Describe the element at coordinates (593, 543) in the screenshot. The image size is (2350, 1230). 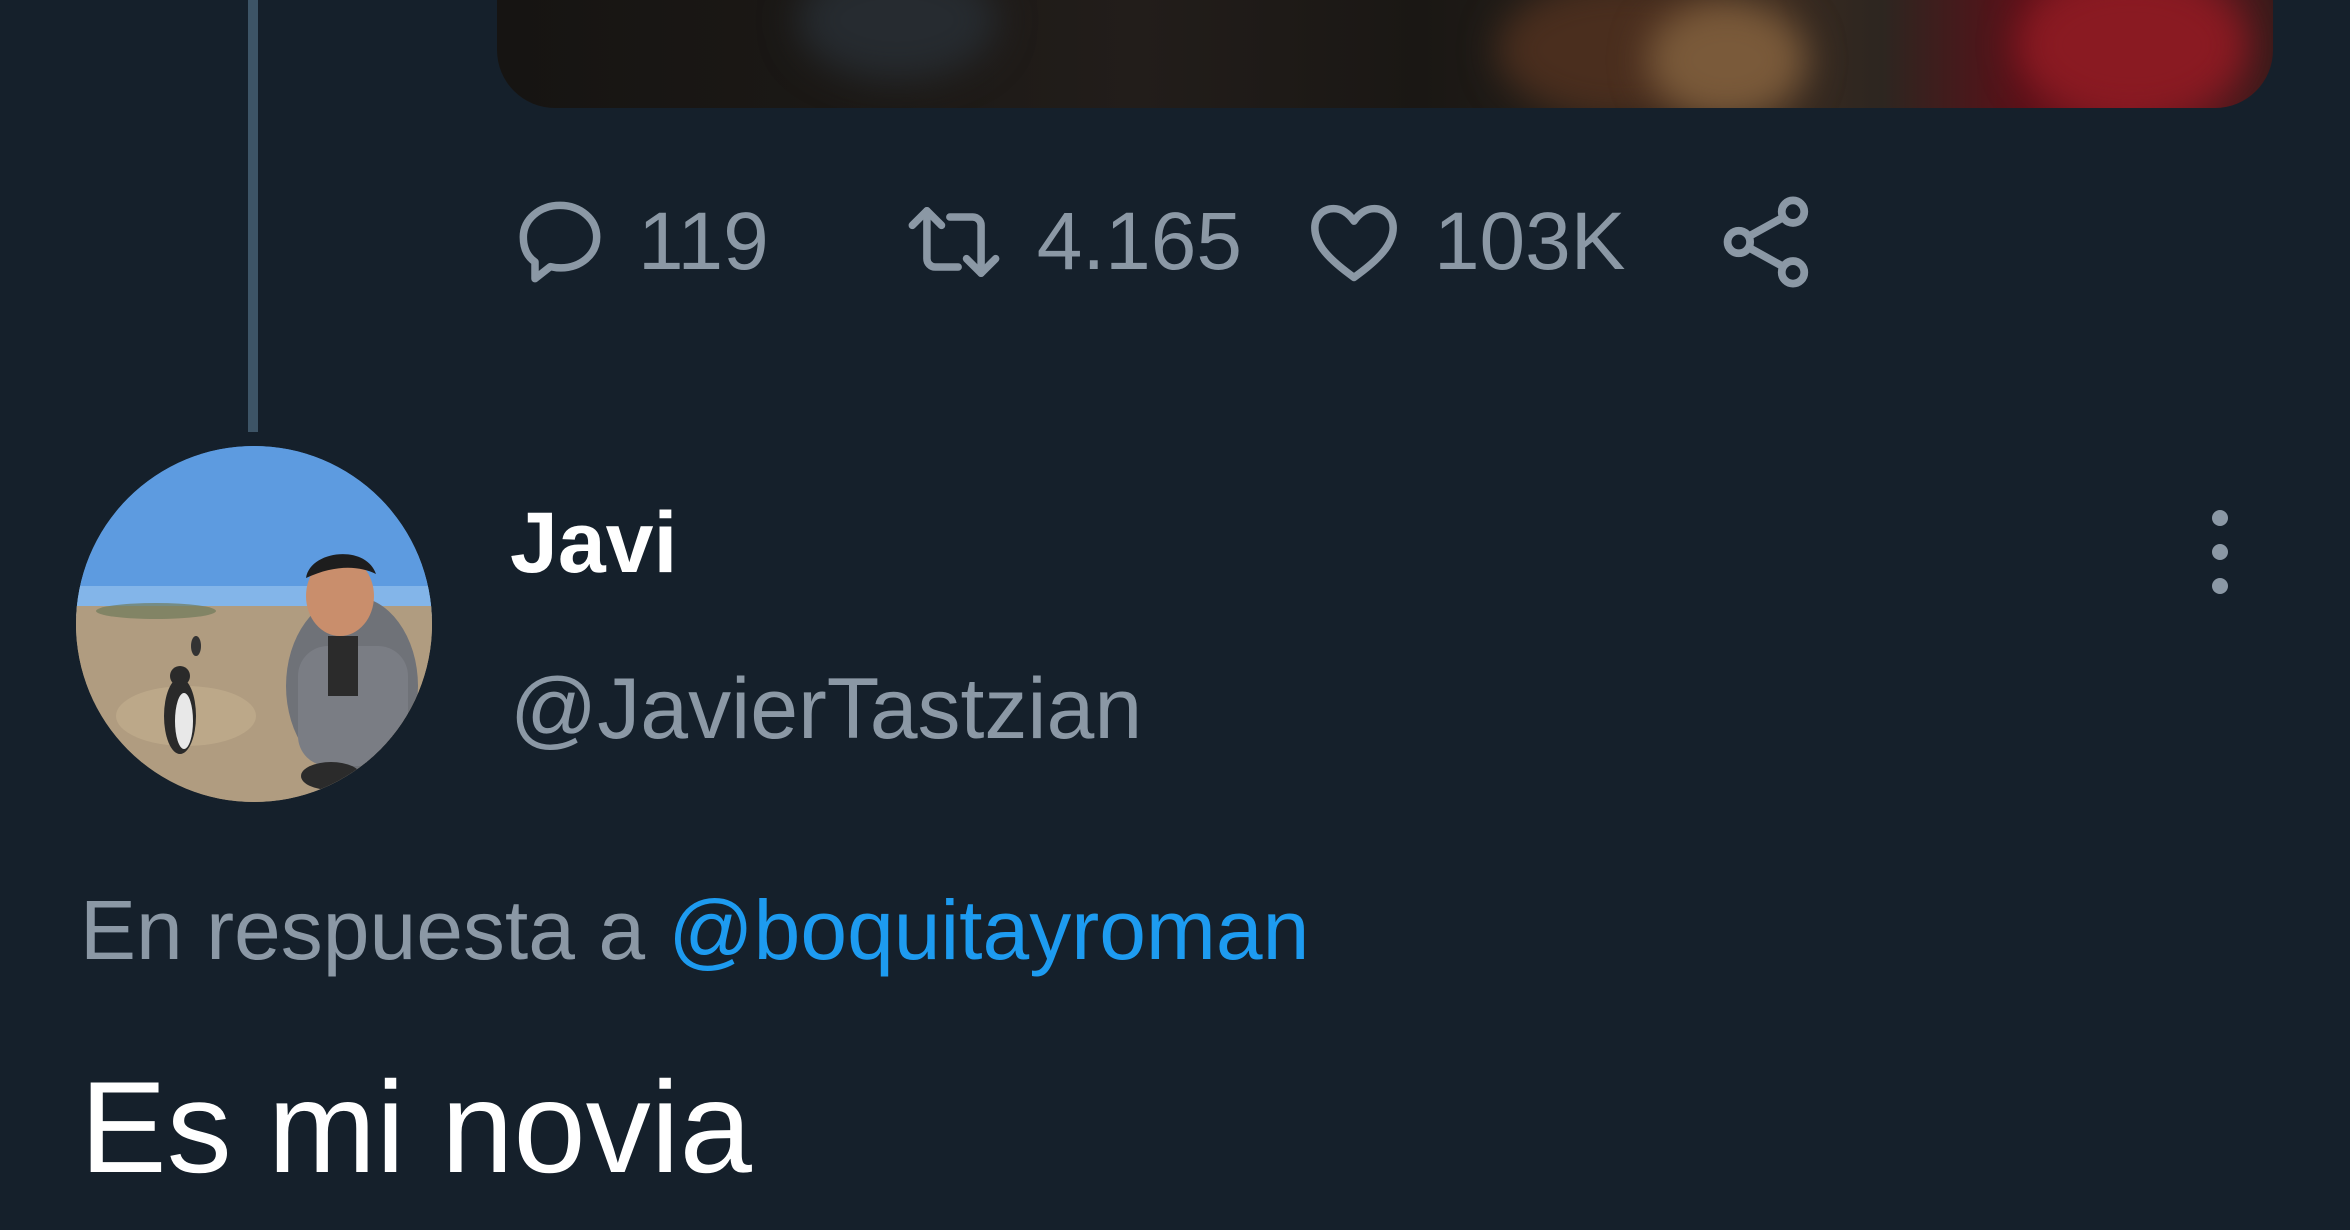
I see `author-name: Javi` at that location.